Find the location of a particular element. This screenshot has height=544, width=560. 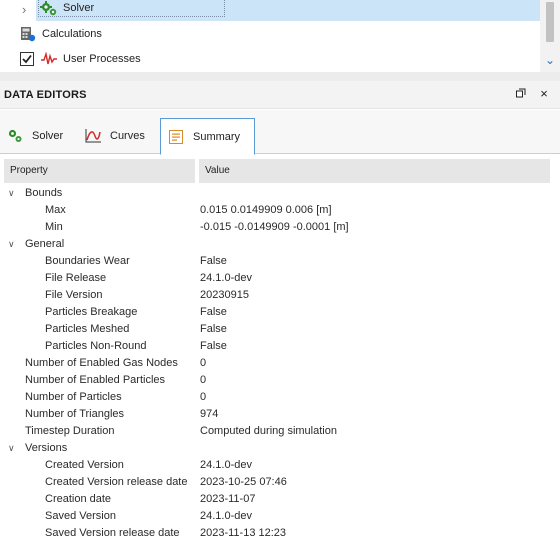

property-name: Created Version release date is located at coordinates (116, 482).